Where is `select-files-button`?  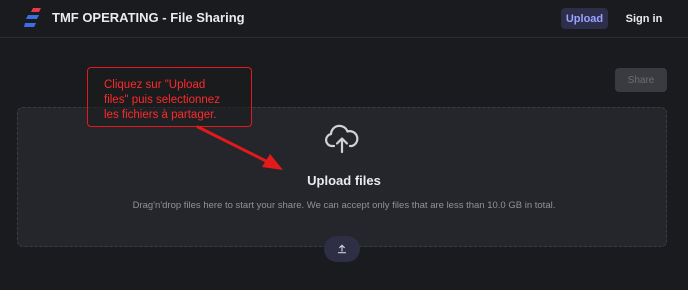 select-files-button is located at coordinates (342, 249).